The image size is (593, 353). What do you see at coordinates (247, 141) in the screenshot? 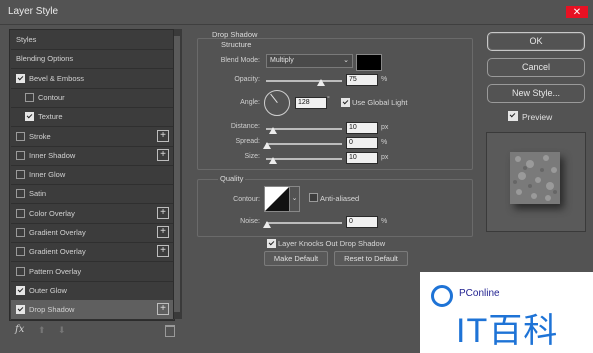
I see `spread-label: Spread:` at bounding box center [247, 141].